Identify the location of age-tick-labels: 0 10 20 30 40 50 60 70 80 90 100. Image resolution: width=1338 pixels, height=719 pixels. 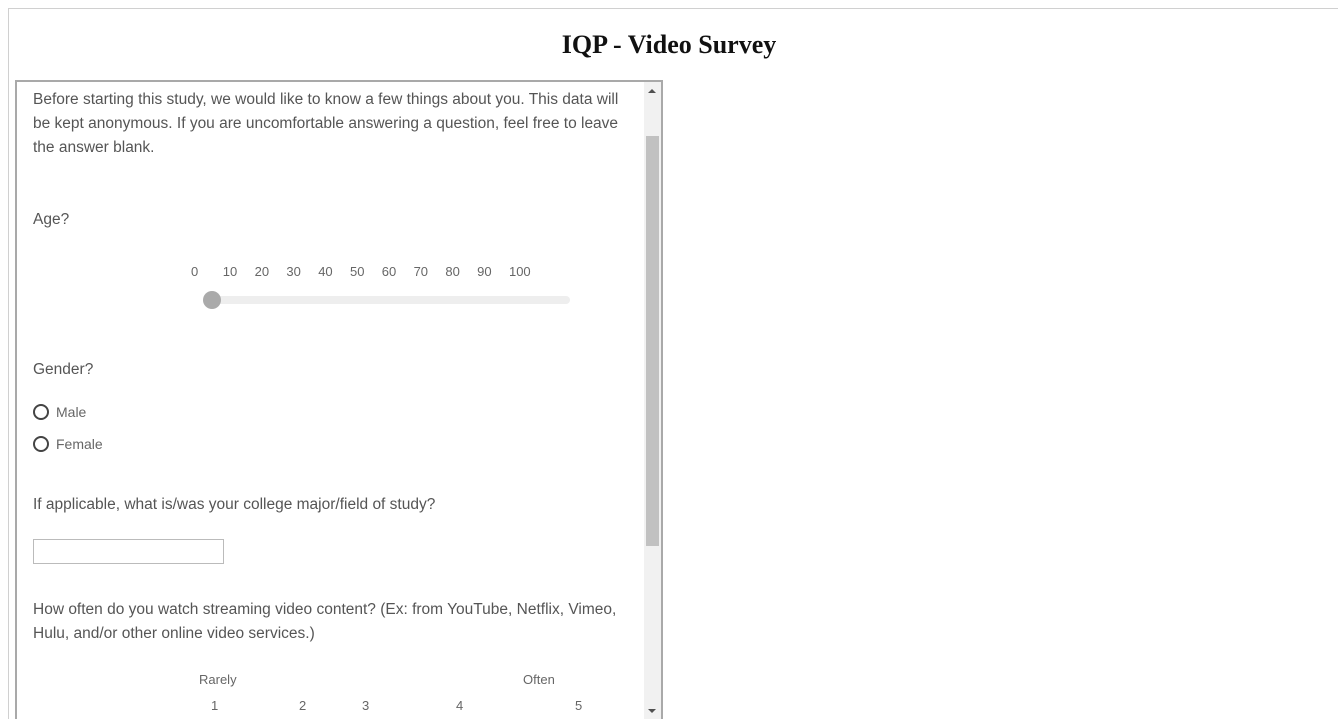
(381, 272).